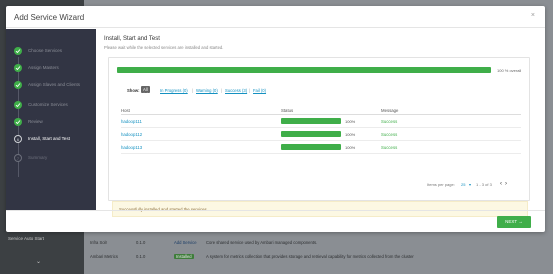 Image resolution: width=553 pixels, height=274 pixels. I want to click on step-summary: 7 Summary, so click(54, 159).